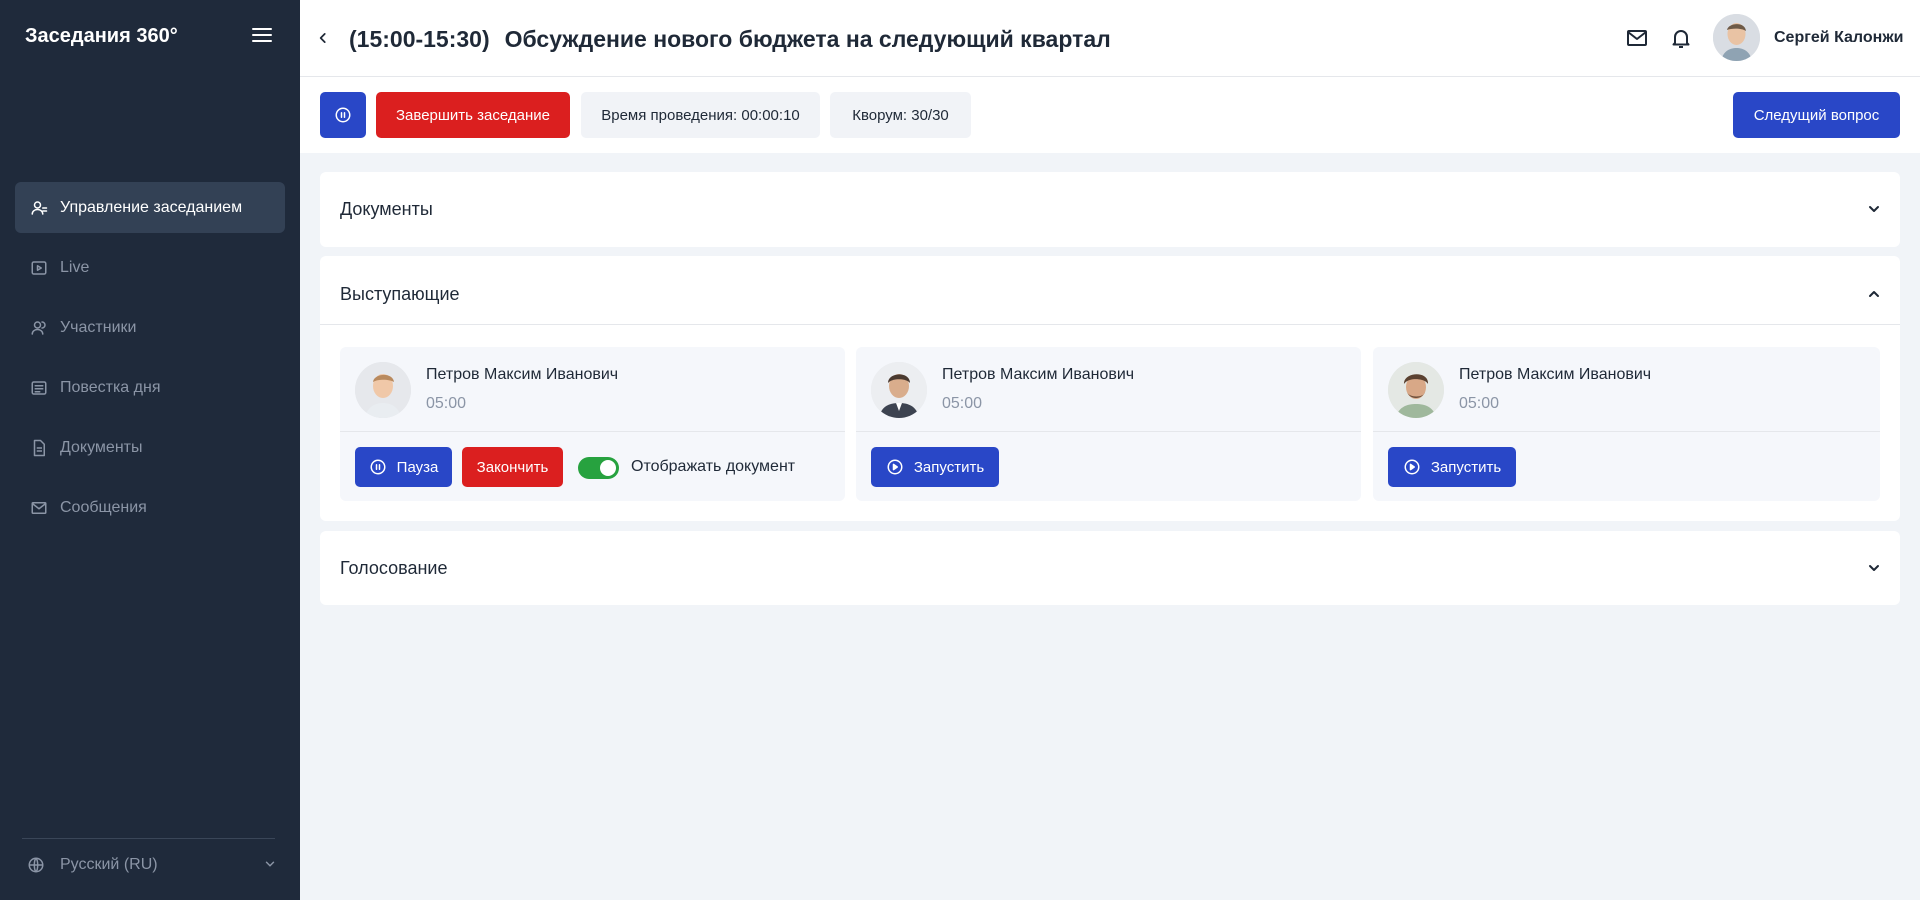 The image size is (1920, 900). I want to click on sidebar-item-label: Сообщения, so click(103, 507).